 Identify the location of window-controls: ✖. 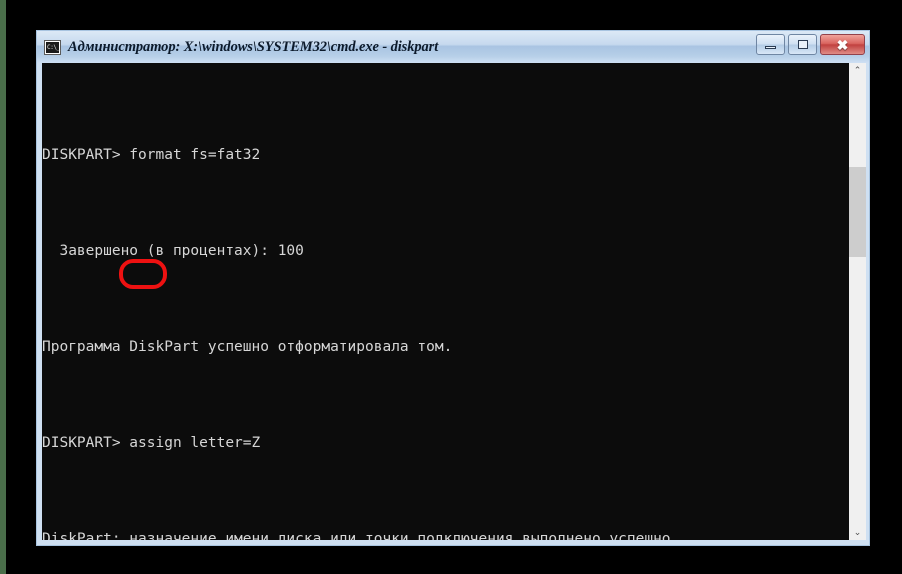
(810, 44).